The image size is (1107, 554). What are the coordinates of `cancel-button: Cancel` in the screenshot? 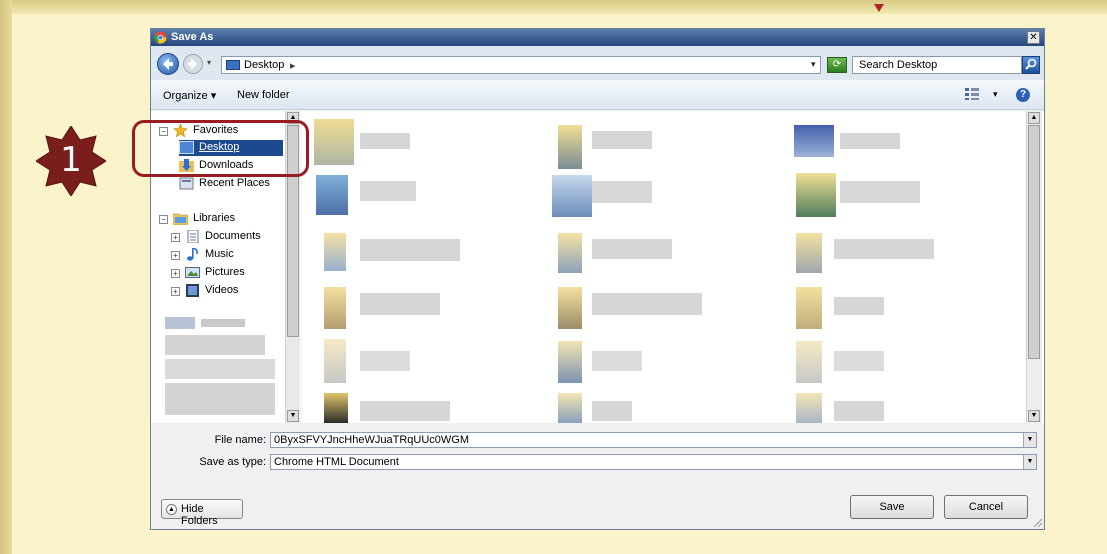 It's located at (986, 507).